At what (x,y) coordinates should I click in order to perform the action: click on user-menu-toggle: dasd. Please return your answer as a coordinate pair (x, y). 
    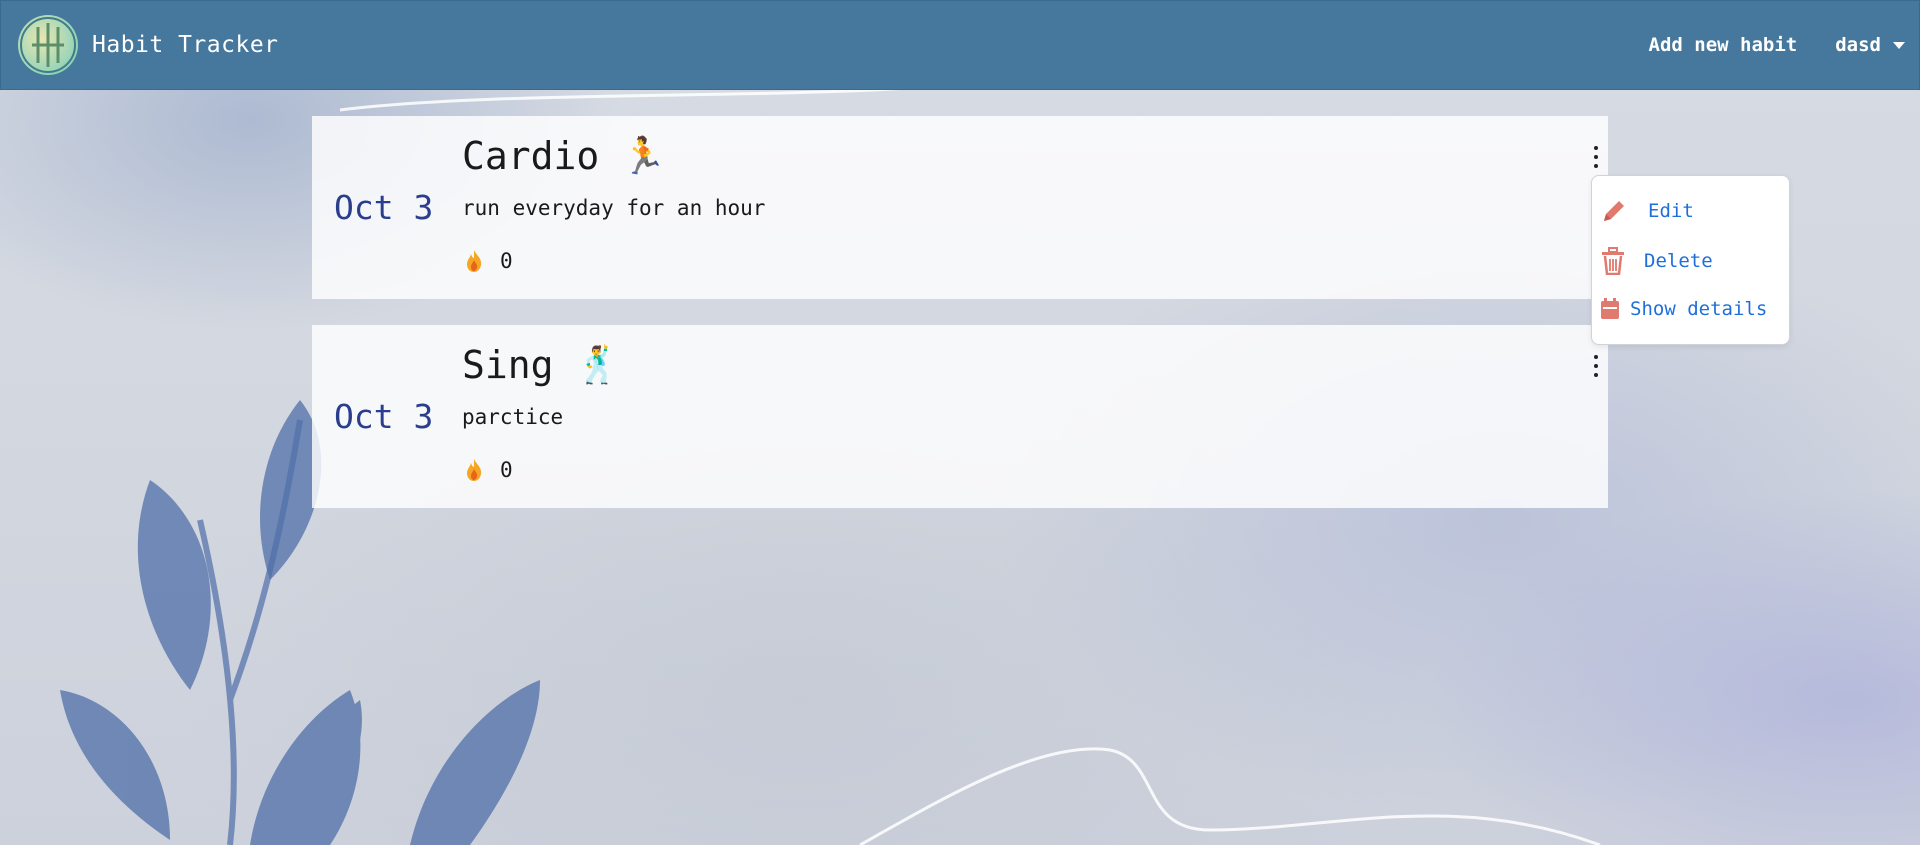
    Looking at the image, I should click on (1870, 45).